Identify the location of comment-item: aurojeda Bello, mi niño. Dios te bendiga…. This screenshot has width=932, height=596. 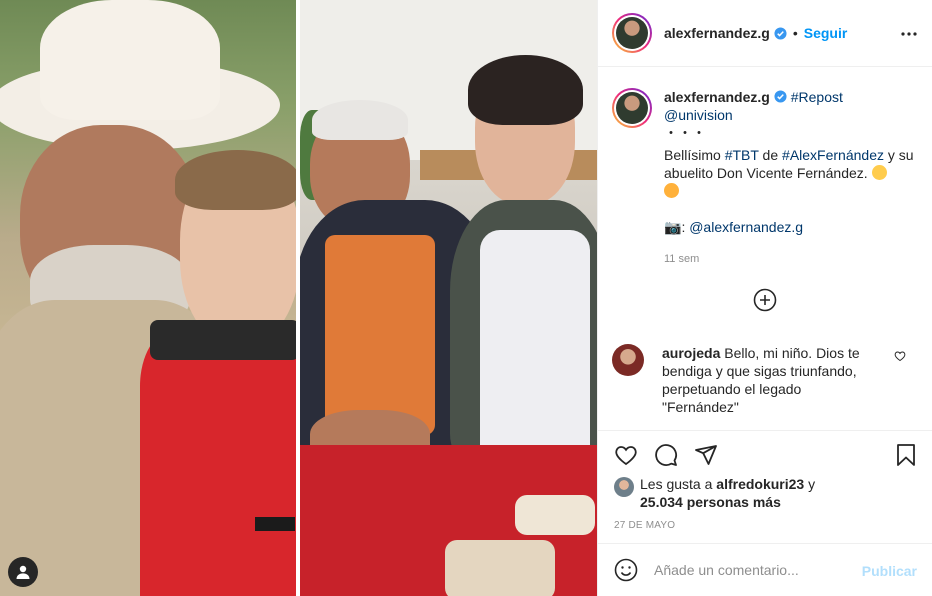
(767, 380).